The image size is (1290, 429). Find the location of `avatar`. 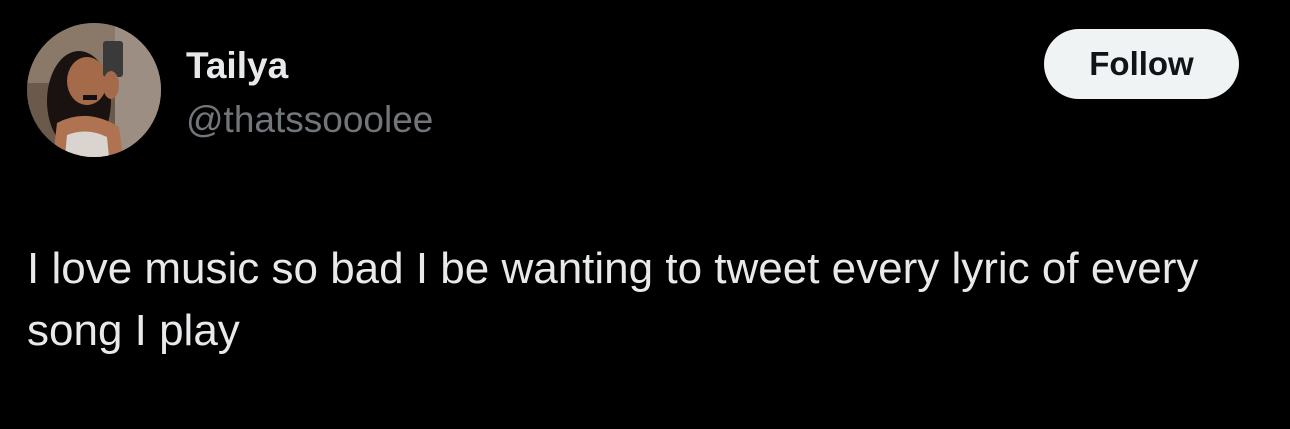

avatar is located at coordinates (94, 90).